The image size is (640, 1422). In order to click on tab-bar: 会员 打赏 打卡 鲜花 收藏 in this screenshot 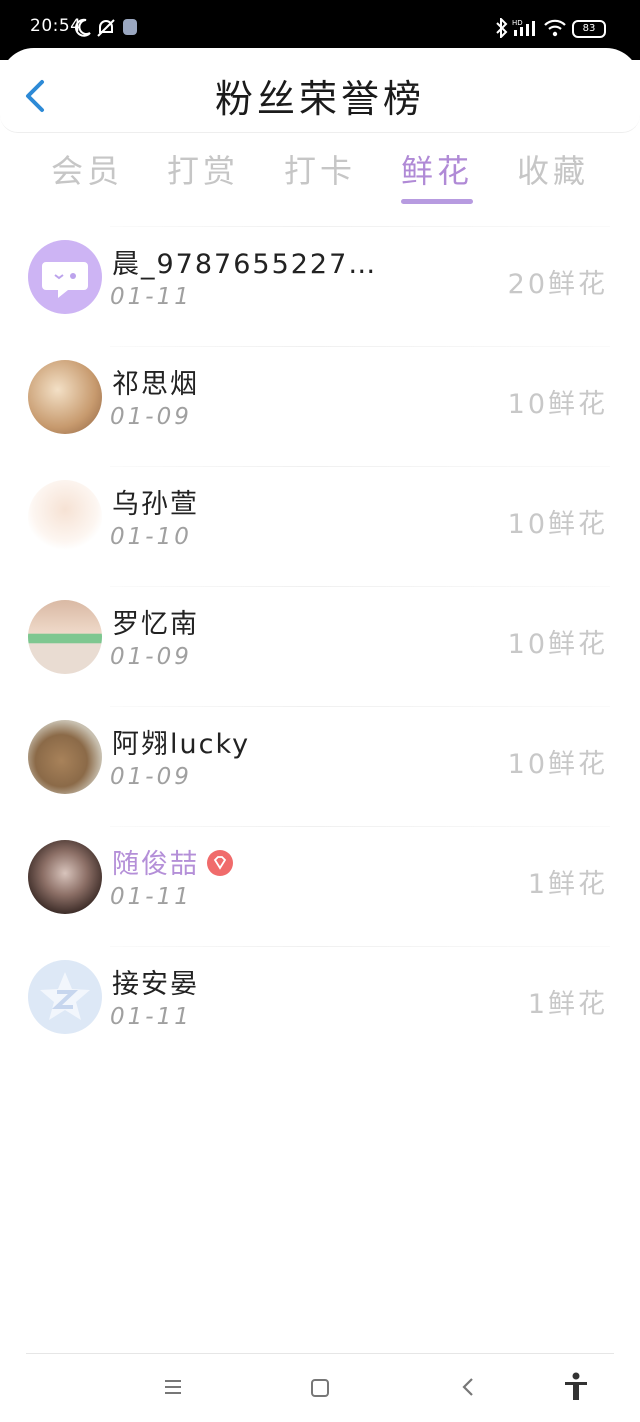, I will do `click(320, 173)`.